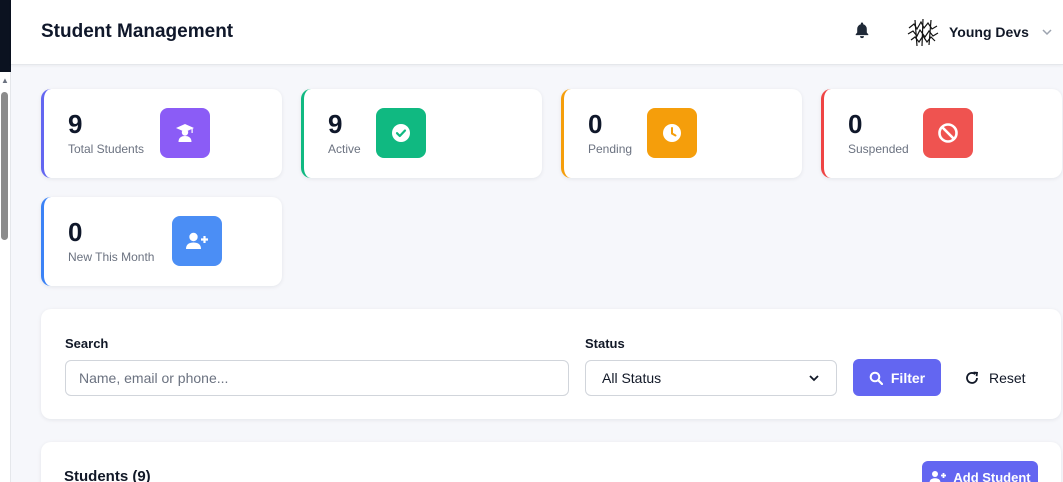  What do you see at coordinates (972, 377) in the screenshot?
I see `reset-icon` at bounding box center [972, 377].